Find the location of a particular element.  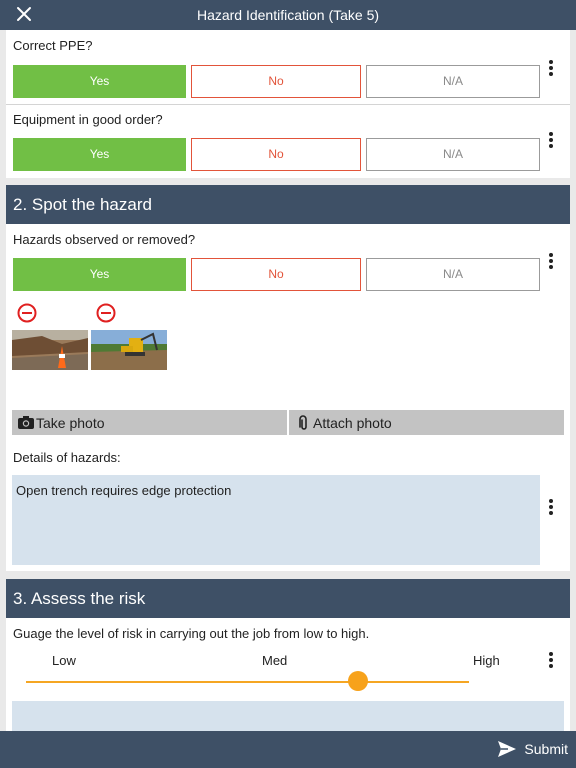

paperclip-icon is located at coordinates (303, 422).